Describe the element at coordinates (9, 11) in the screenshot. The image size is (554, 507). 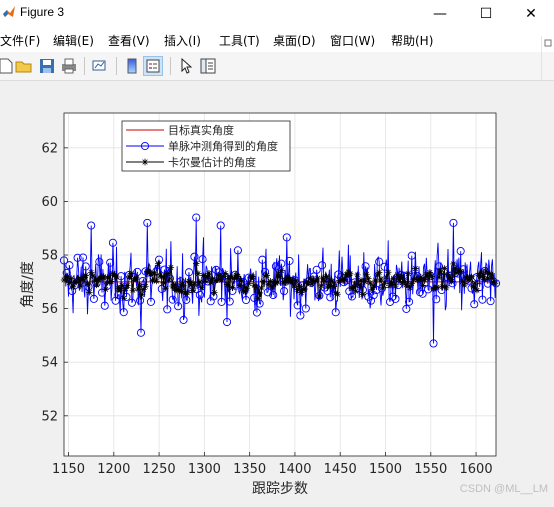
I see `matlab-logo-icon` at that location.